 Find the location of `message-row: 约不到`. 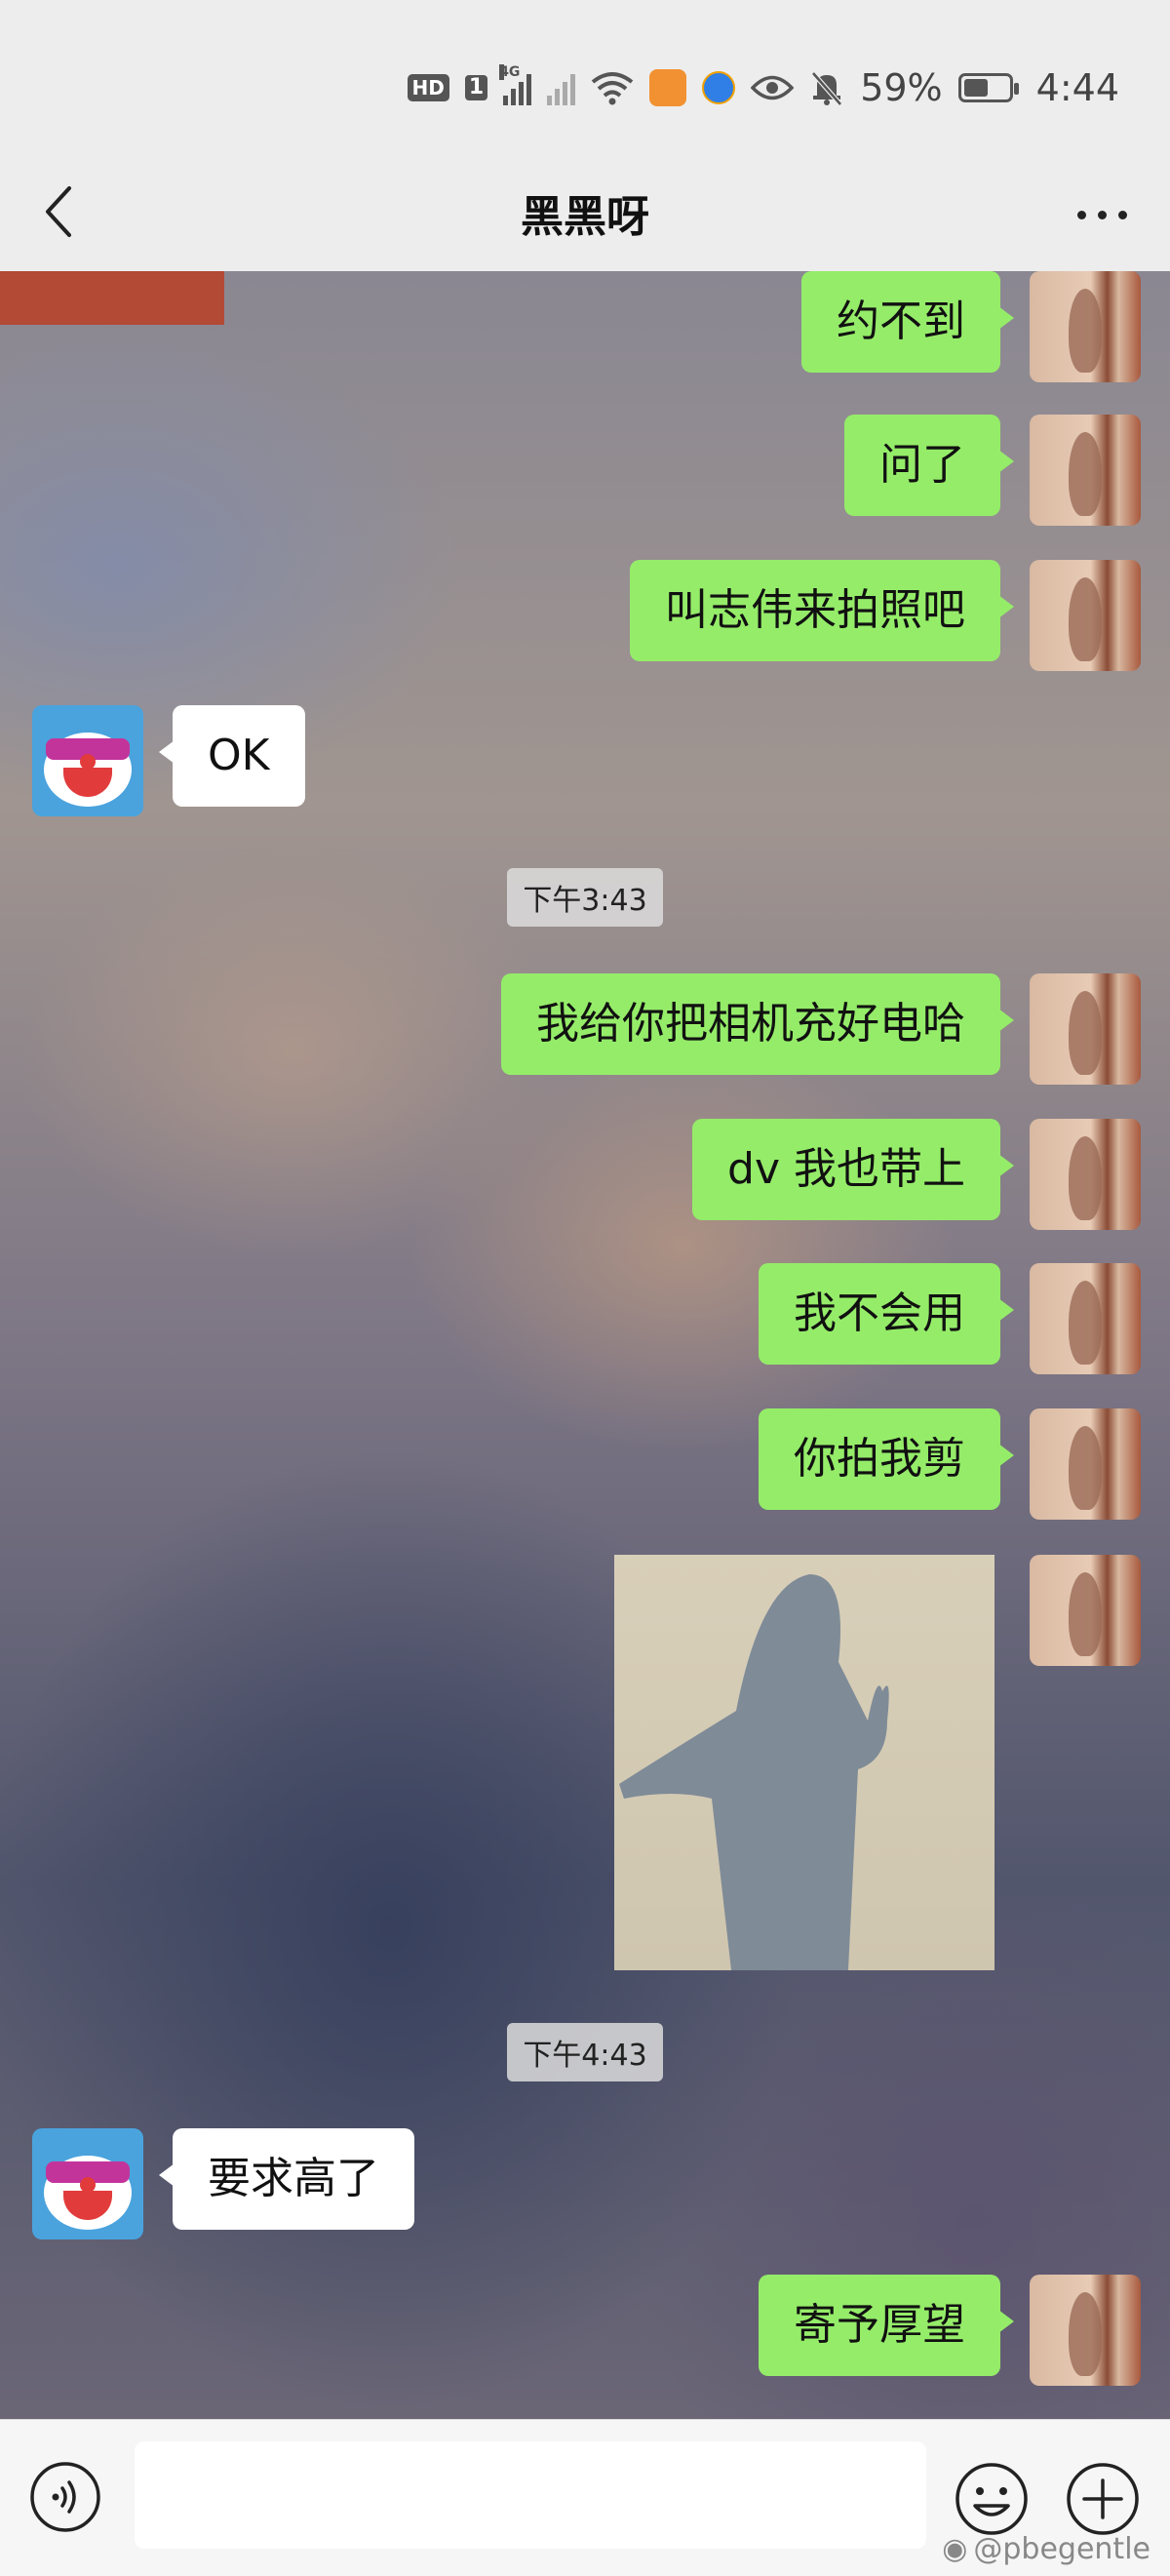

message-row: 约不到 is located at coordinates (971, 326).